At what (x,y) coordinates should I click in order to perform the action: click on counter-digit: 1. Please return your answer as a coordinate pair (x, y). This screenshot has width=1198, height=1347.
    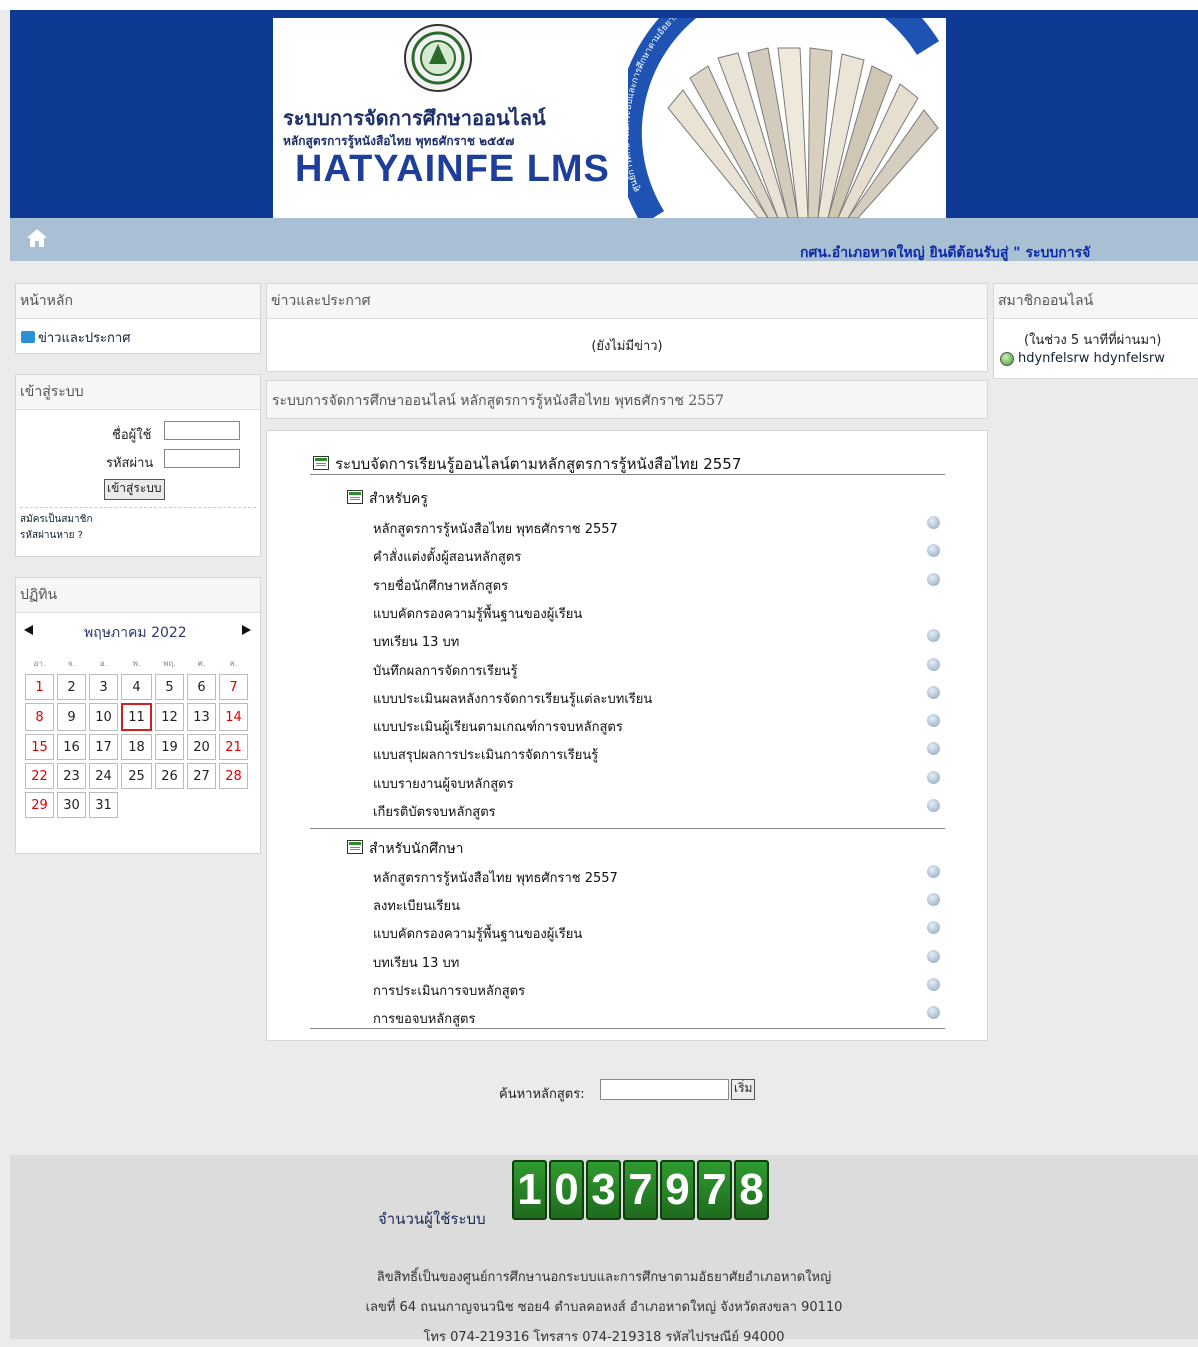
    Looking at the image, I should click on (529, 1190).